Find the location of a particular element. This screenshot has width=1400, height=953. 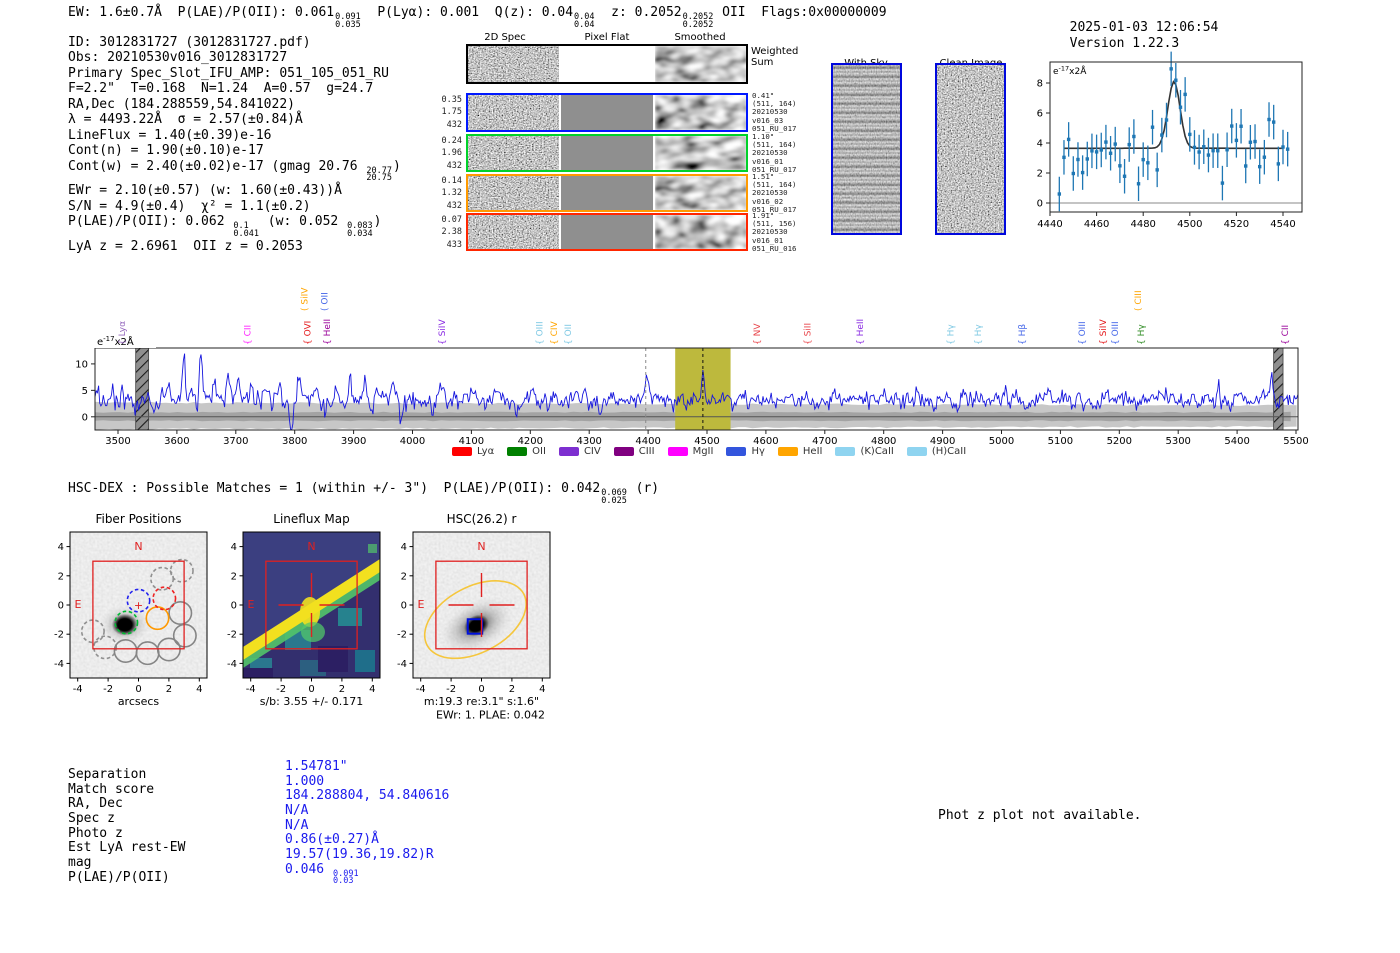

weighted-sum-strip is located at coordinates (607, 64).